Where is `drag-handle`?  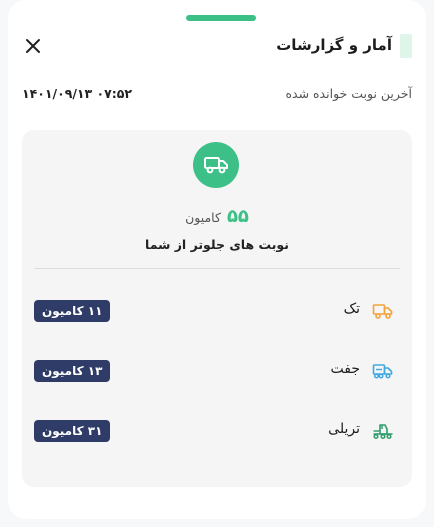 drag-handle is located at coordinates (221, 18).